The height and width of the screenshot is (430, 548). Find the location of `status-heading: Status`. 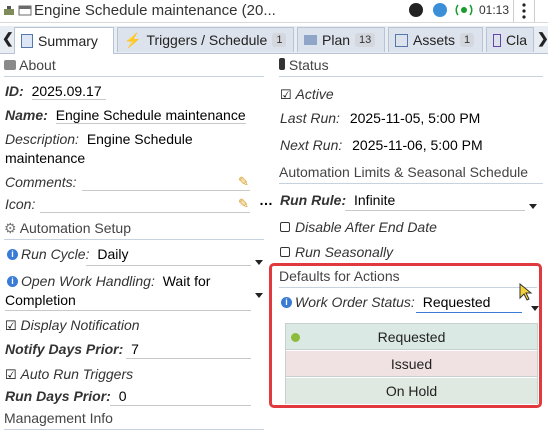

status-heading: Status is located at coordinates (308, 65).